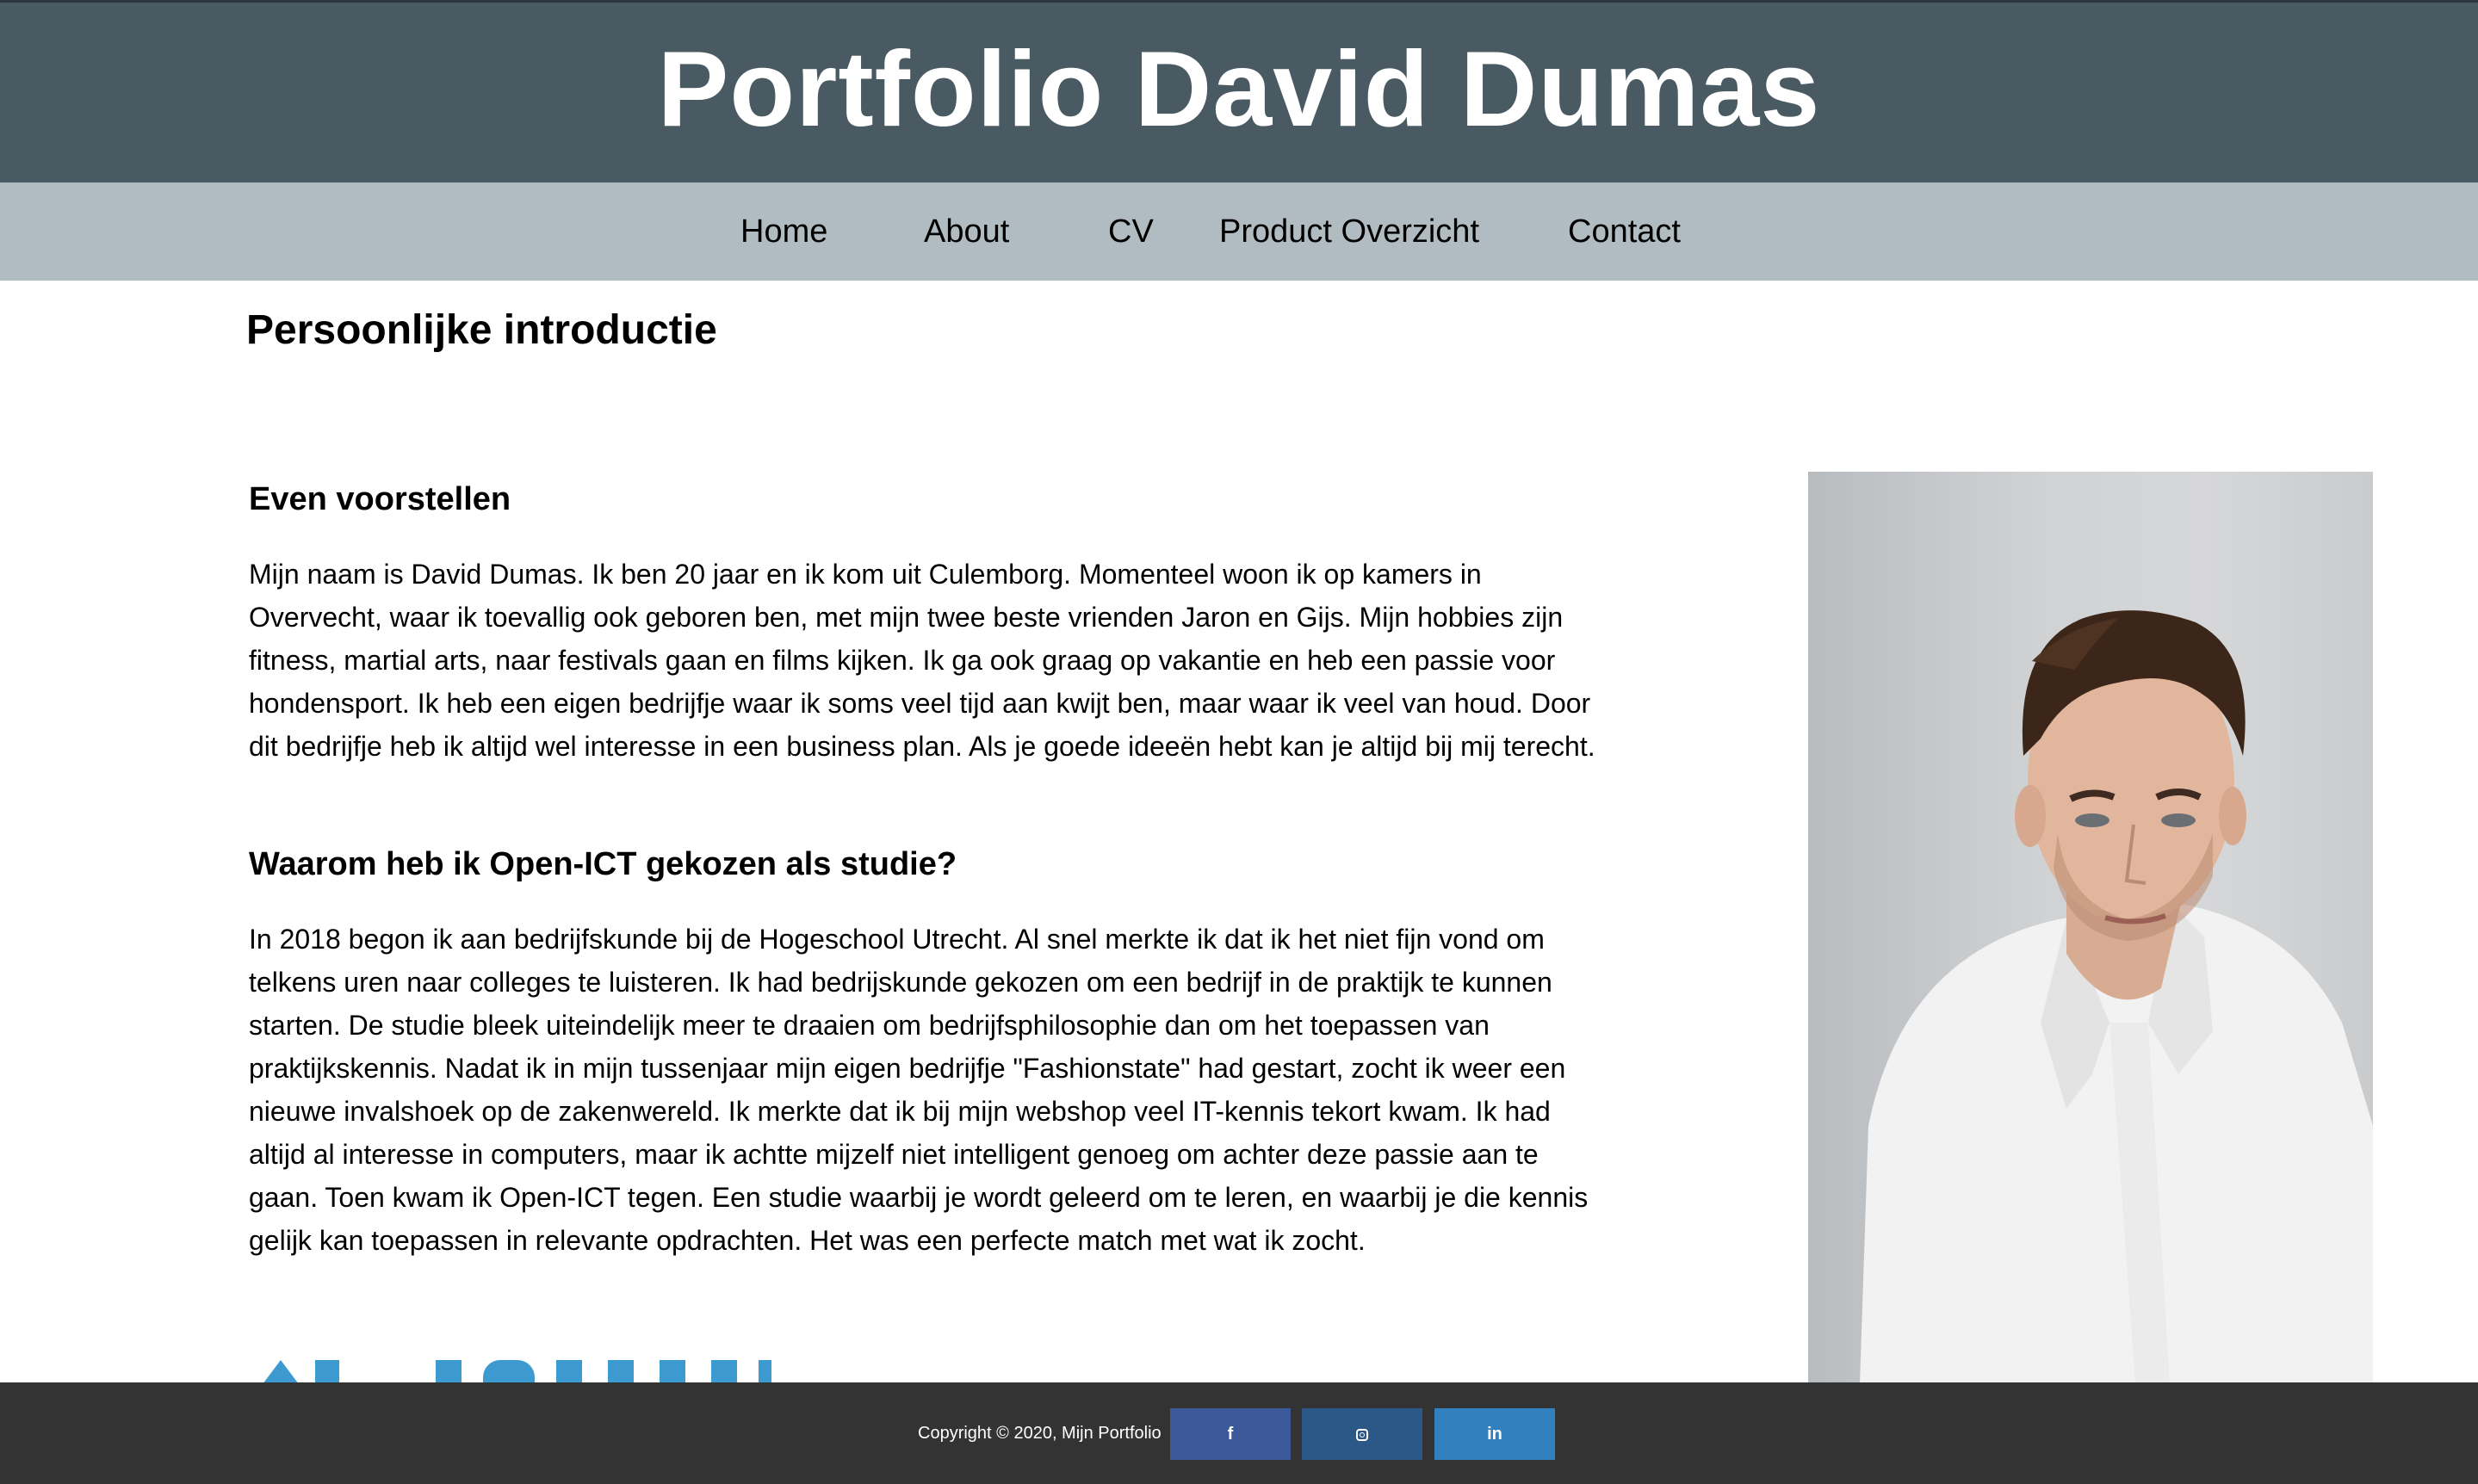  What do you see at coordinates (1040, 1433) in the screenshot?
I see `copyright-text: Copyright © 2020, Mijn Portfolio` at bounding box center [1040, 1433].